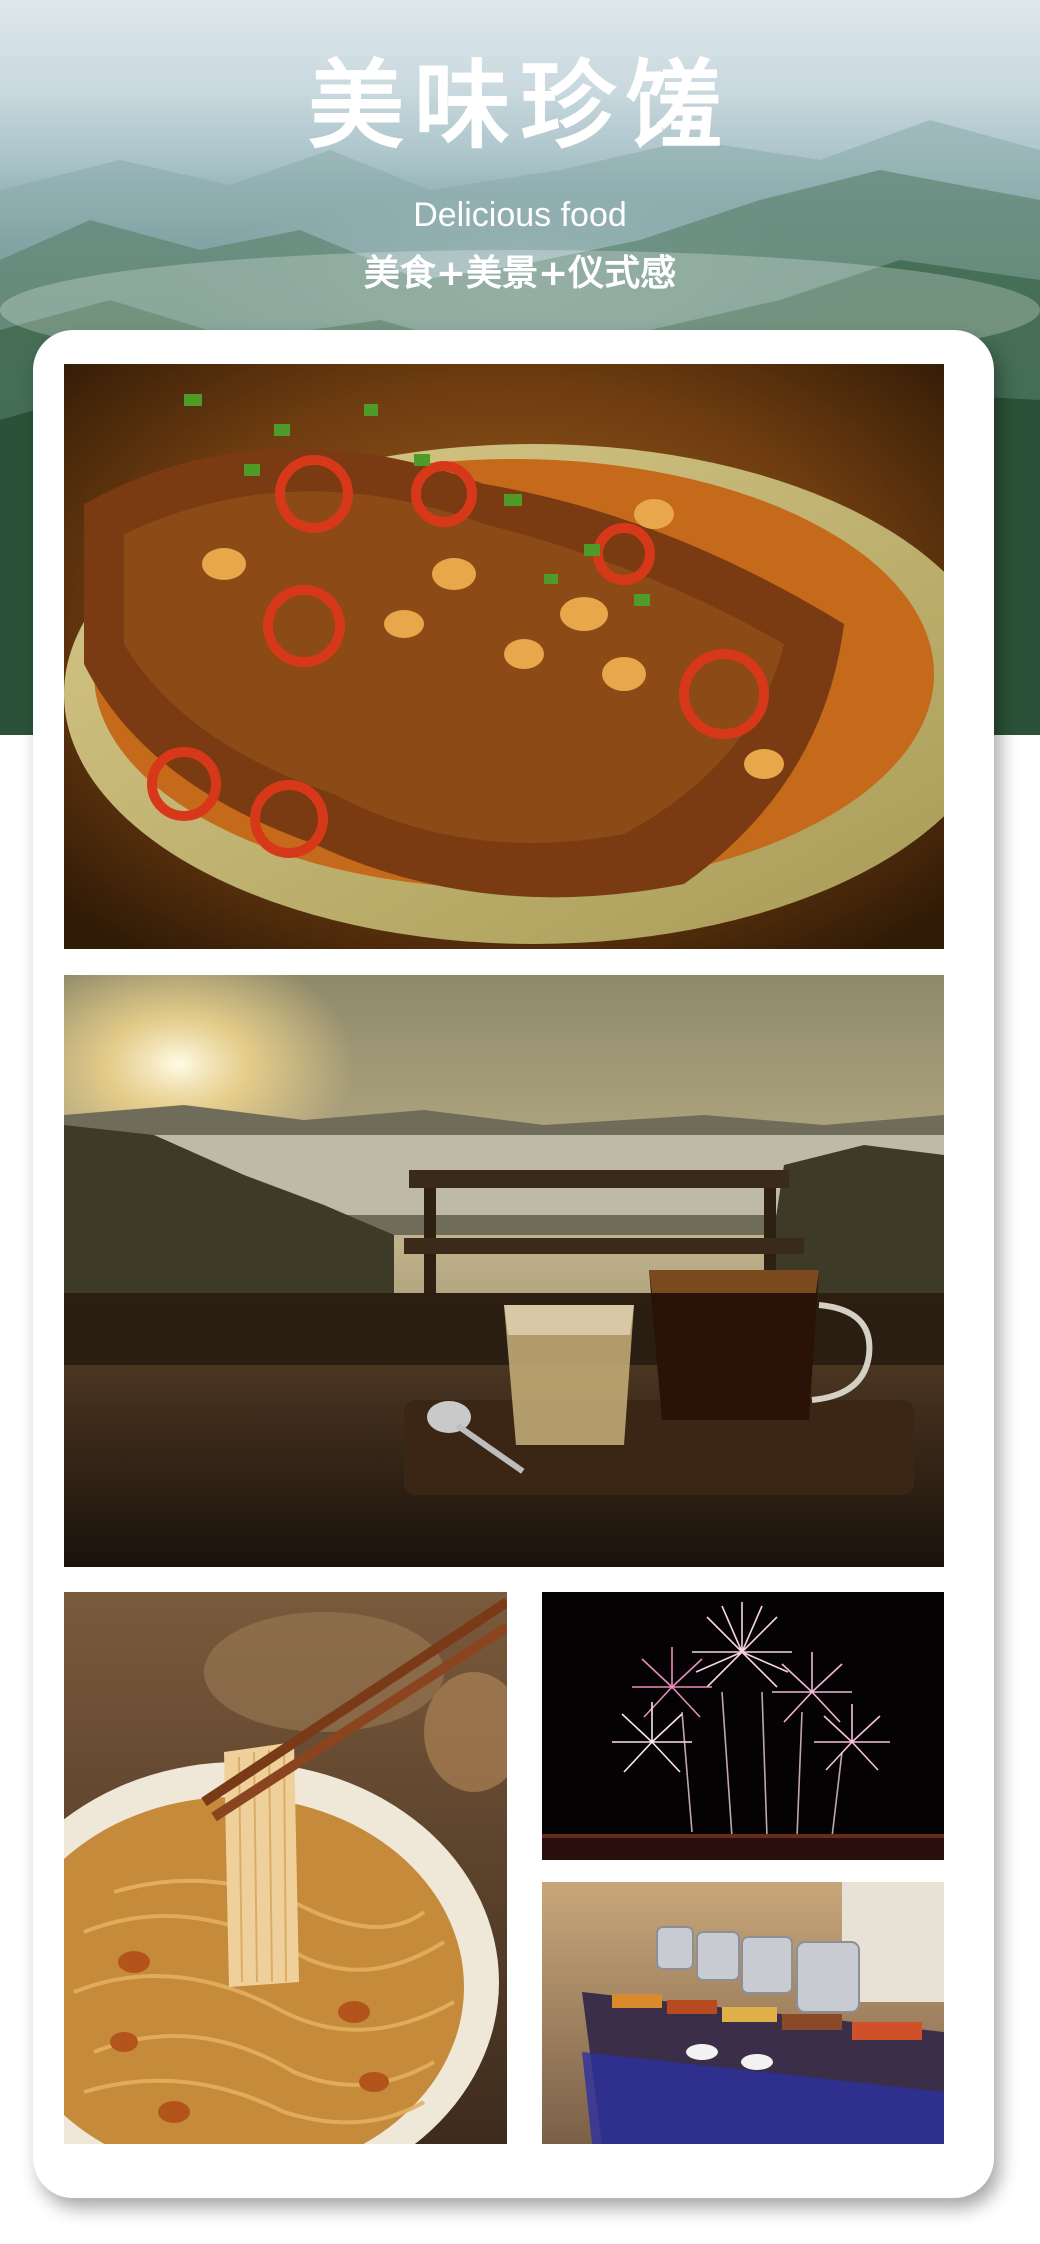 This screenshot has width=1040, height=2244. What do you see at coordinates (520, 215) in the screenshot?
I see `page-subtitle-english: Delicious food` at bounding box center [520, 215].